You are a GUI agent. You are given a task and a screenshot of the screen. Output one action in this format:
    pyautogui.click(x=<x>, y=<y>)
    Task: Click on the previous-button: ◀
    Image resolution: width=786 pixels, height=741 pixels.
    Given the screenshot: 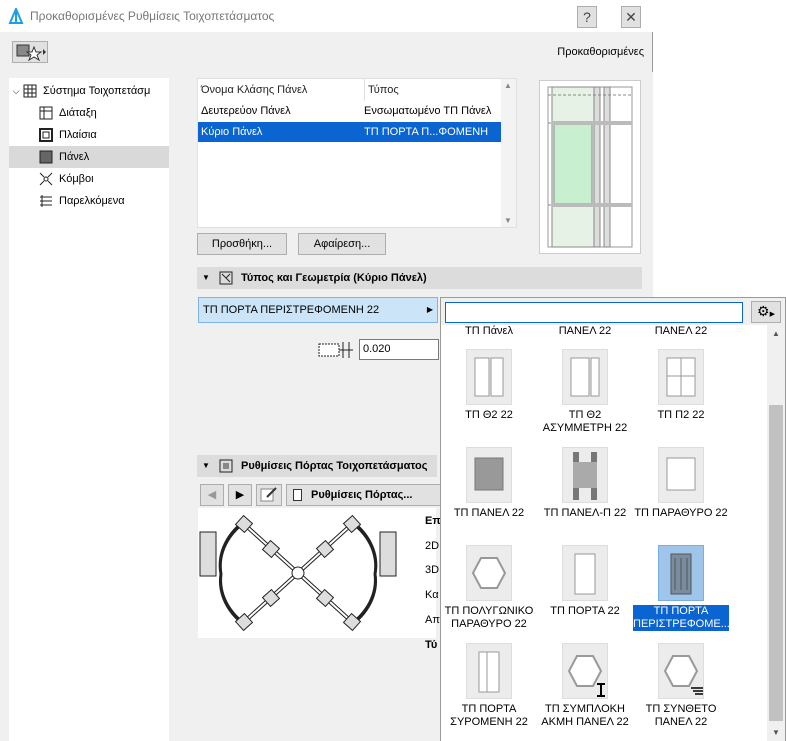 What is the action you would take?
    pyautogui.click(x=212, y=495)
    